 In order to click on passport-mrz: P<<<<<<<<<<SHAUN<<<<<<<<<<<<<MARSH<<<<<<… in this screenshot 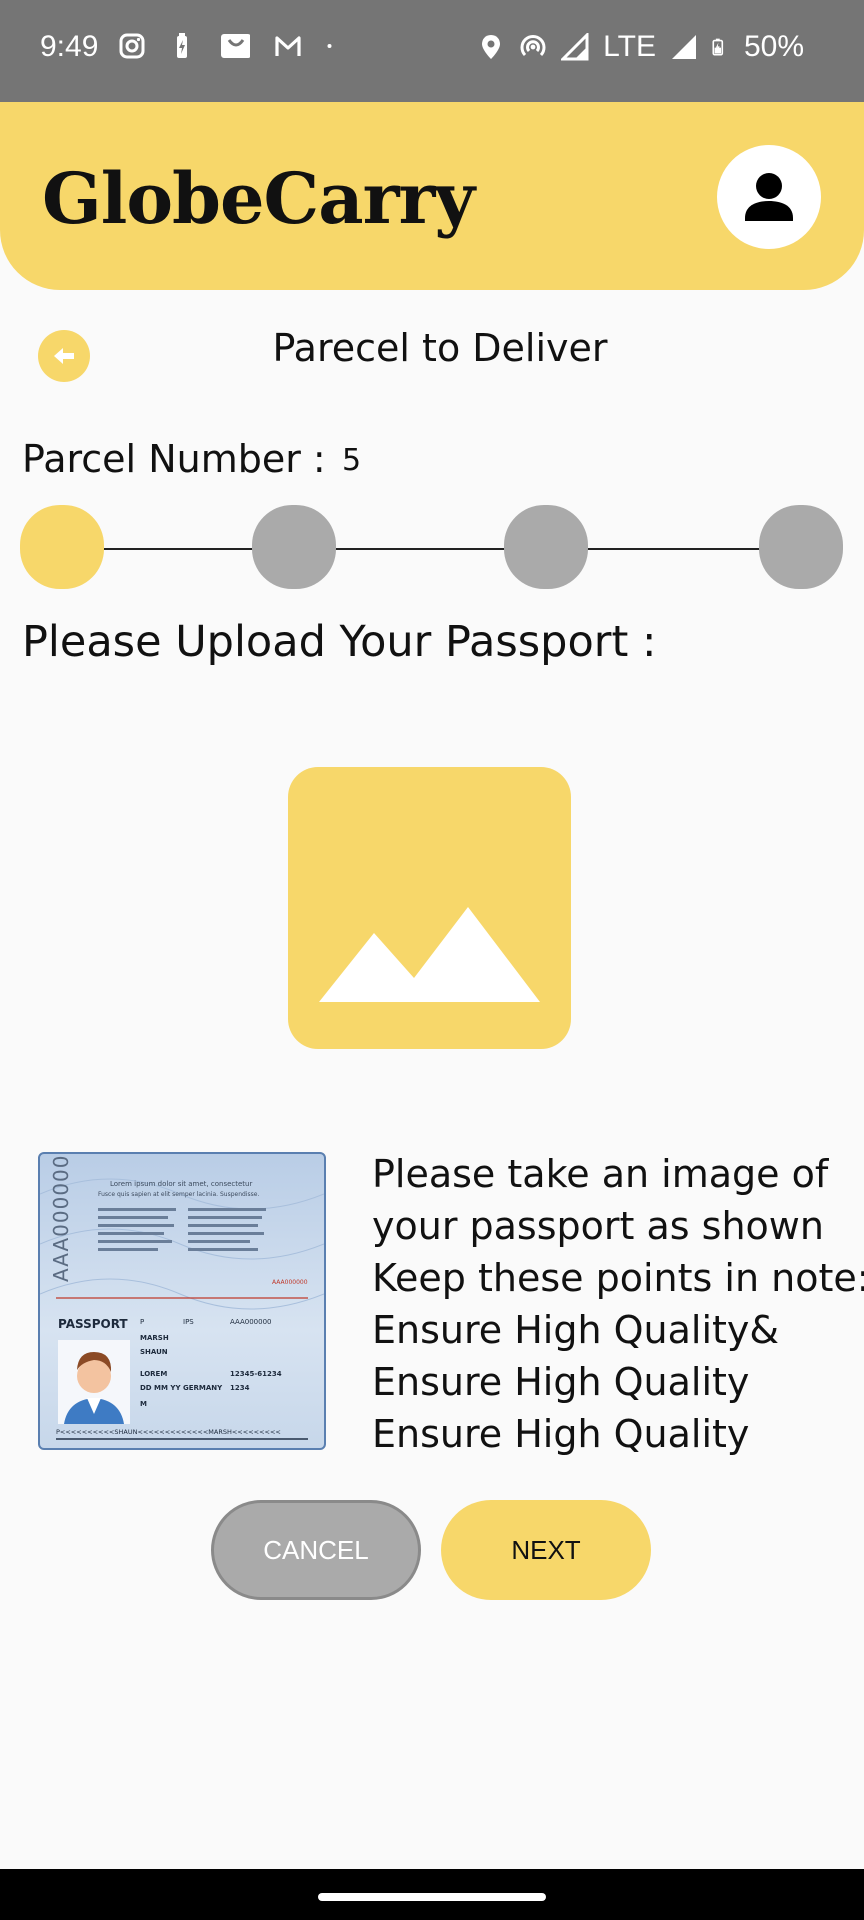, I will do `click(168, 1432)`.